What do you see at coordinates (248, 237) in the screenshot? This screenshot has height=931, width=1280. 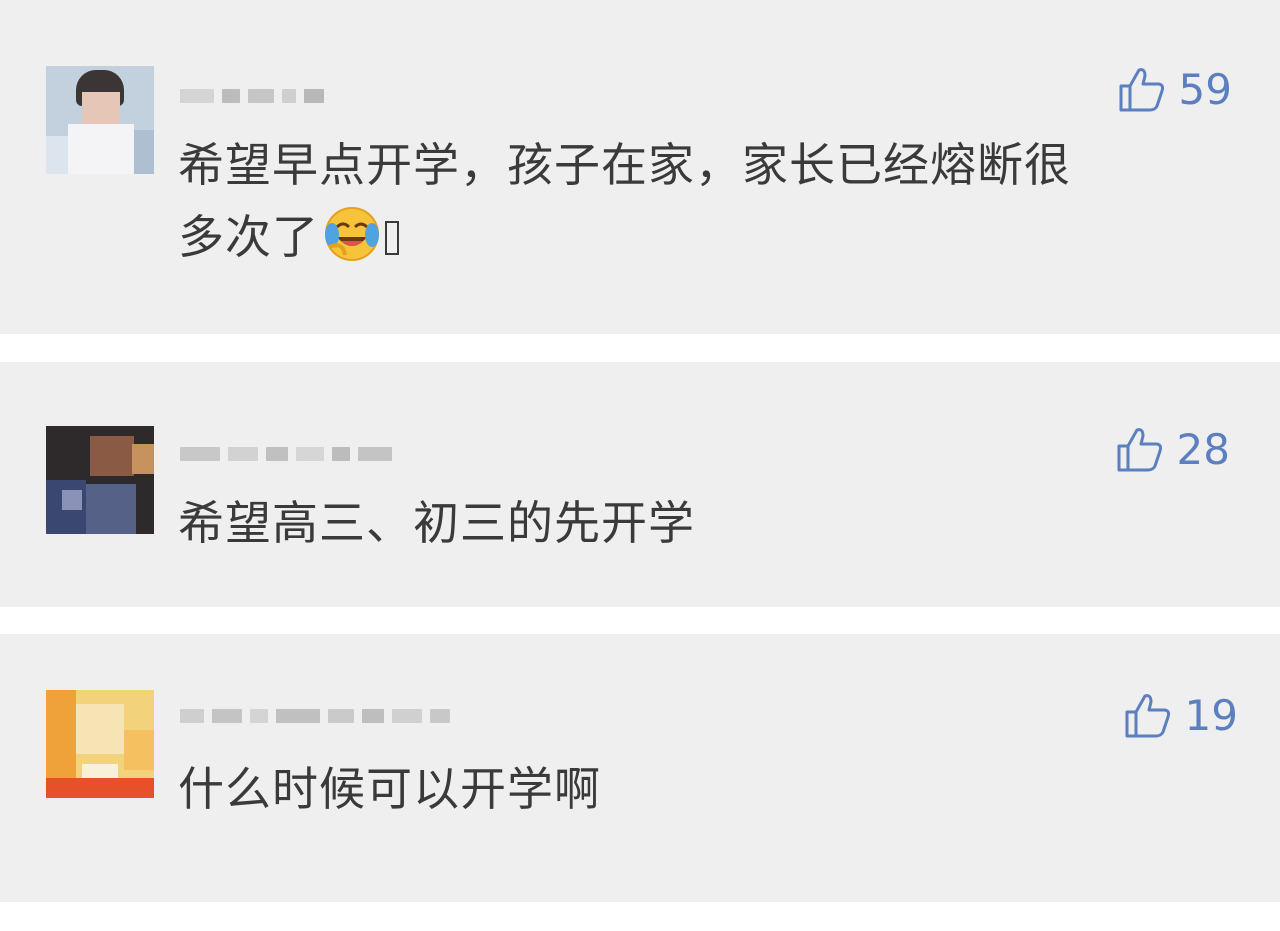 I see `comment-line-text: 多次了` at bounding box center [248, 237].